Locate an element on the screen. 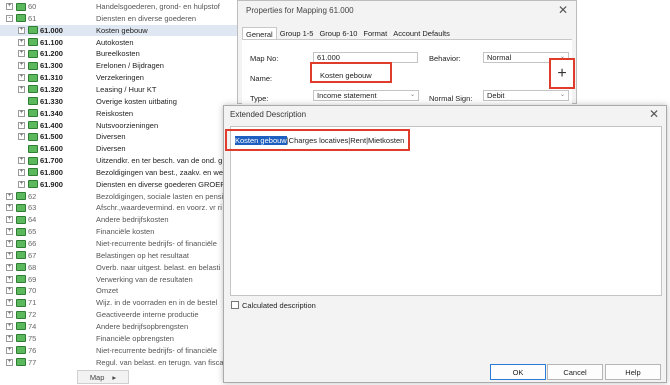 Image resolution: width=670 pixels, height=385 pixels. calculated-description-checkbox is located at coordinates (235, 305).